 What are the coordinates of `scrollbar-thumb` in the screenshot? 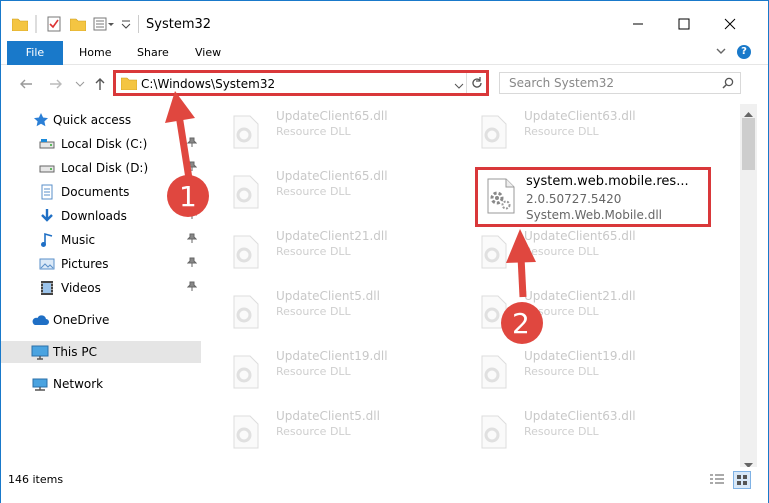 It's located at (748, 144).